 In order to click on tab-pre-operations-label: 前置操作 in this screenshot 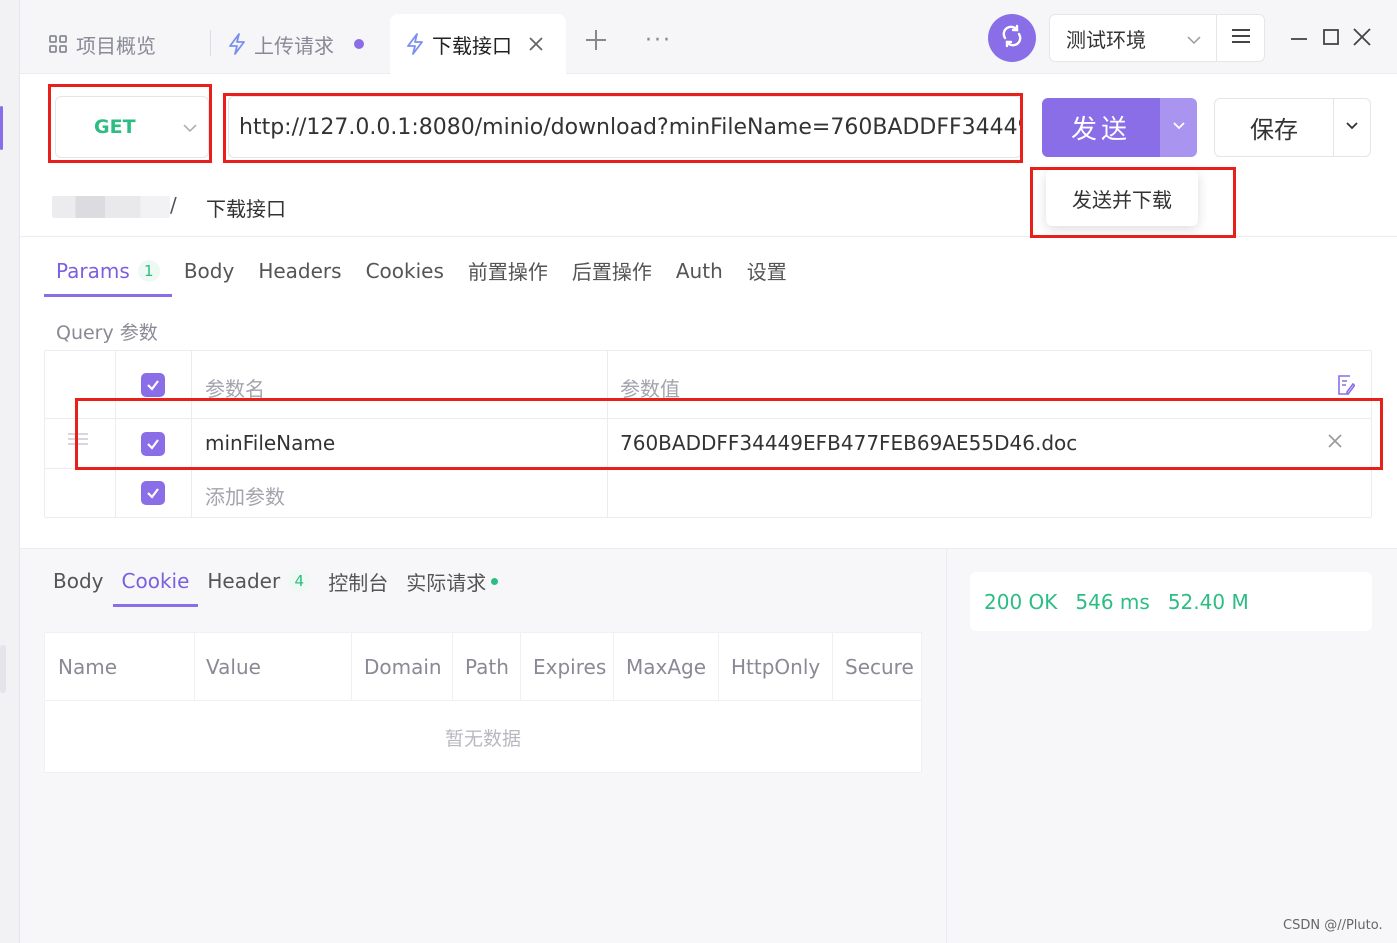, I will do `click(507, 272)`.